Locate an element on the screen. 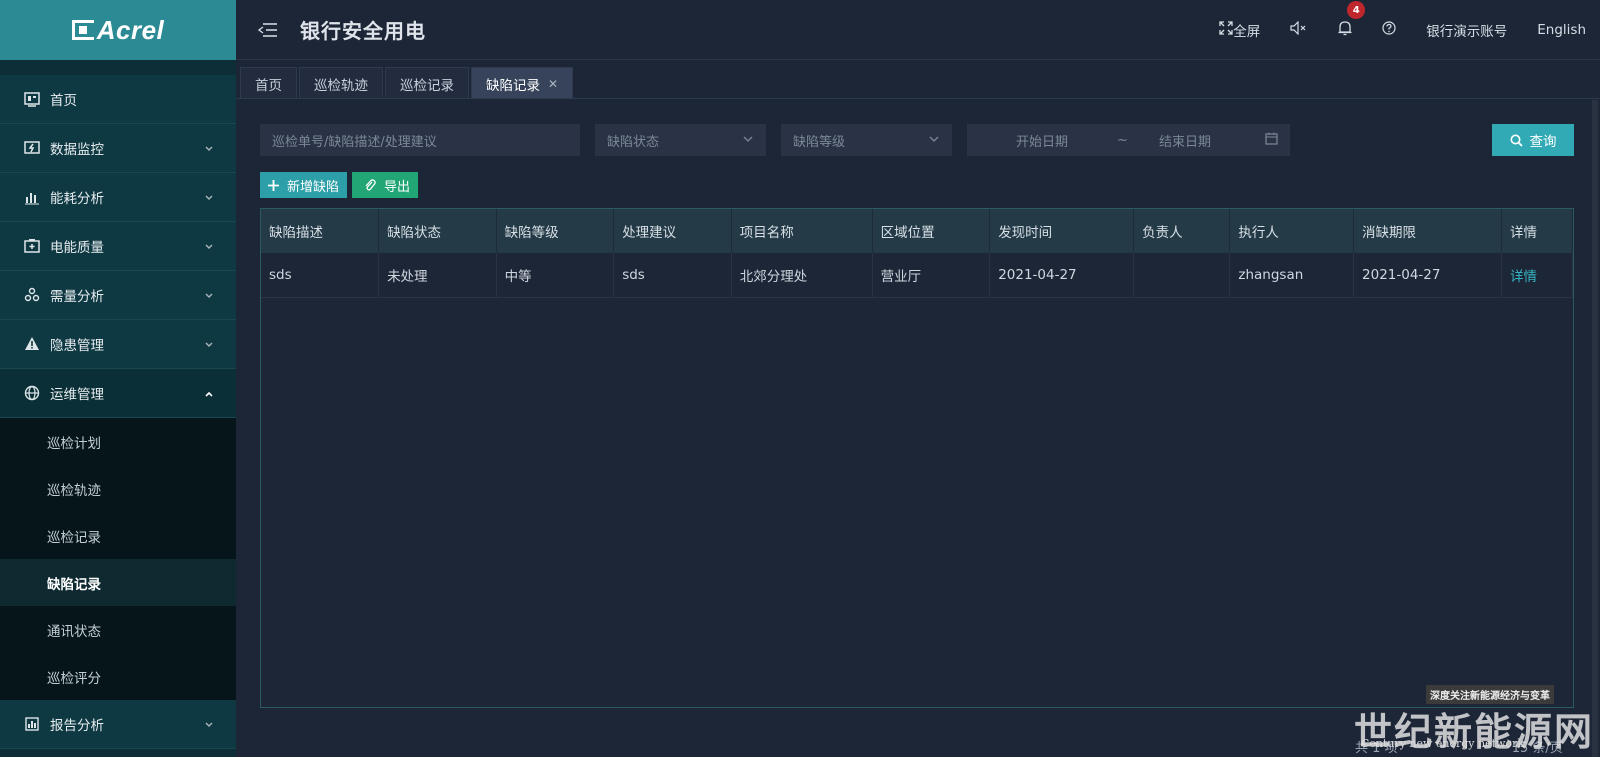 Image resolution: width=1600 pixels, height=757 pixels. page-tabs: 首页 巡检轨迹 巡检记录 缺陷记录 ✕ is located at coordinates (407, 83).